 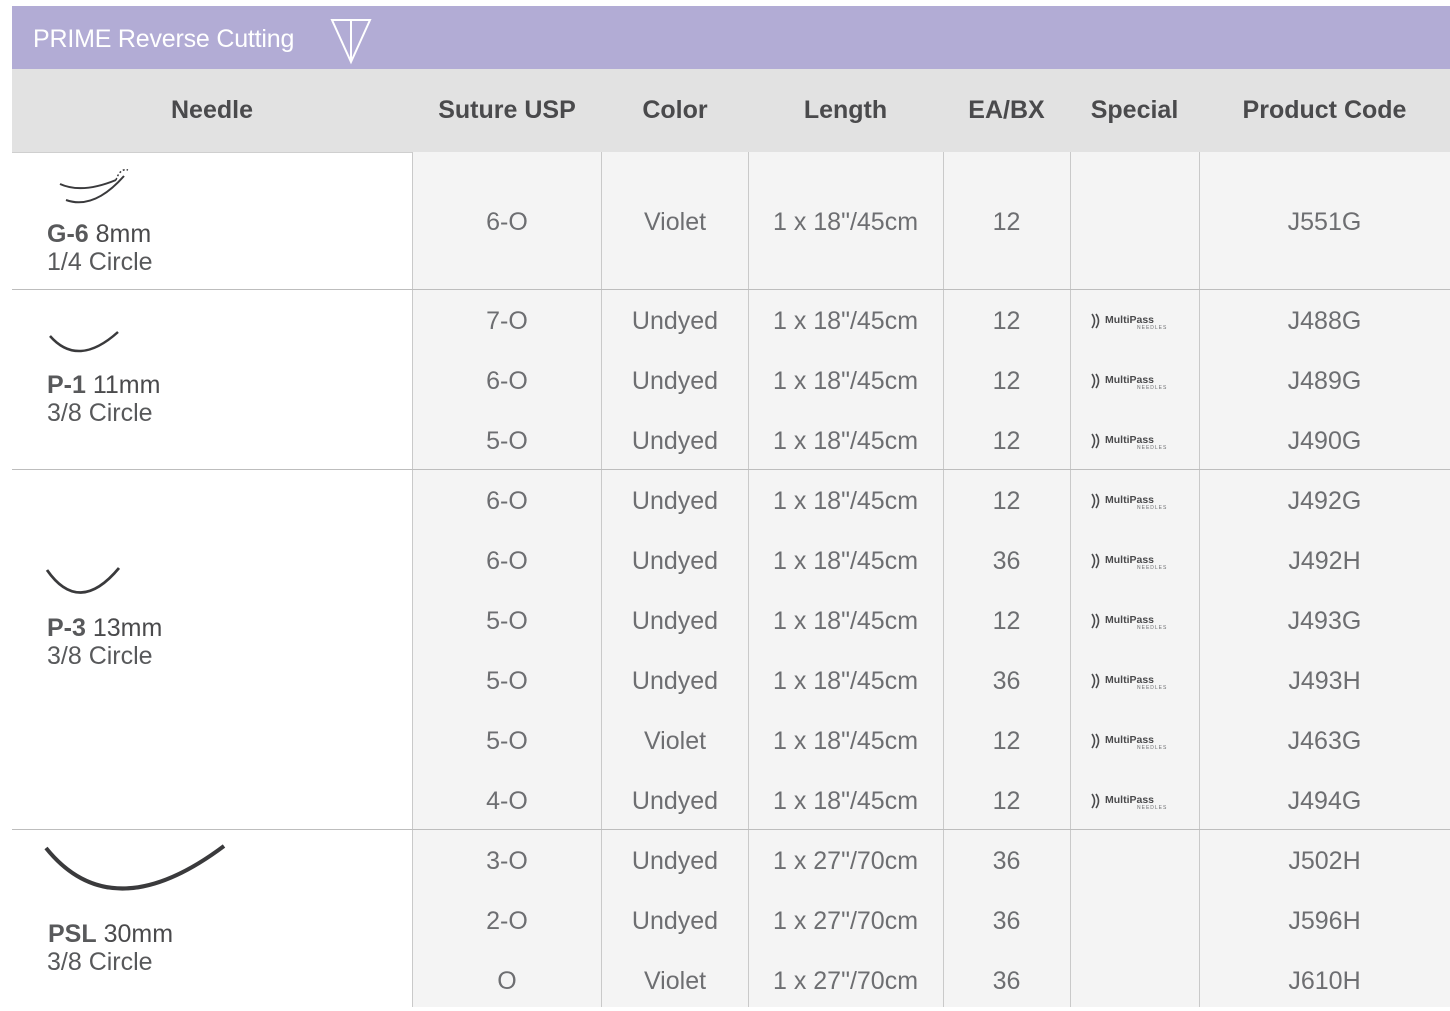 I want to click on p3-needle-icon, so click(x=83, y=580).